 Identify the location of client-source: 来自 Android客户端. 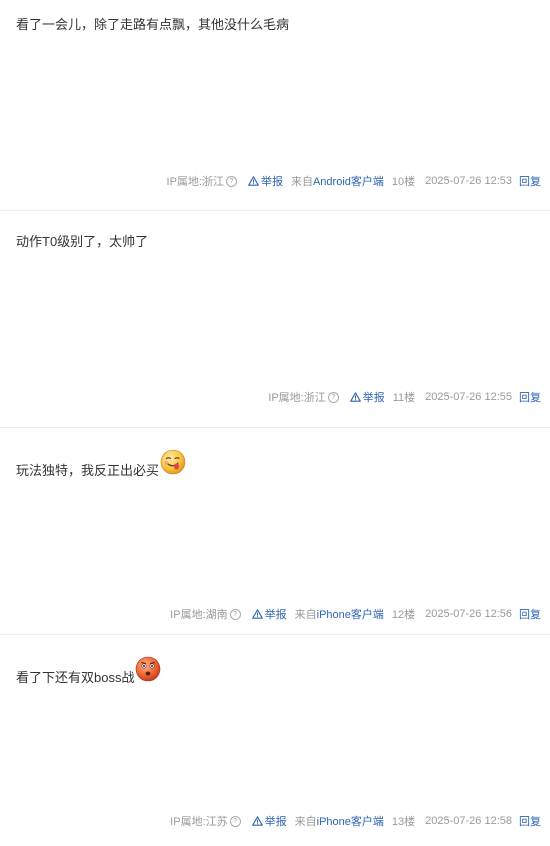
(337, 181).